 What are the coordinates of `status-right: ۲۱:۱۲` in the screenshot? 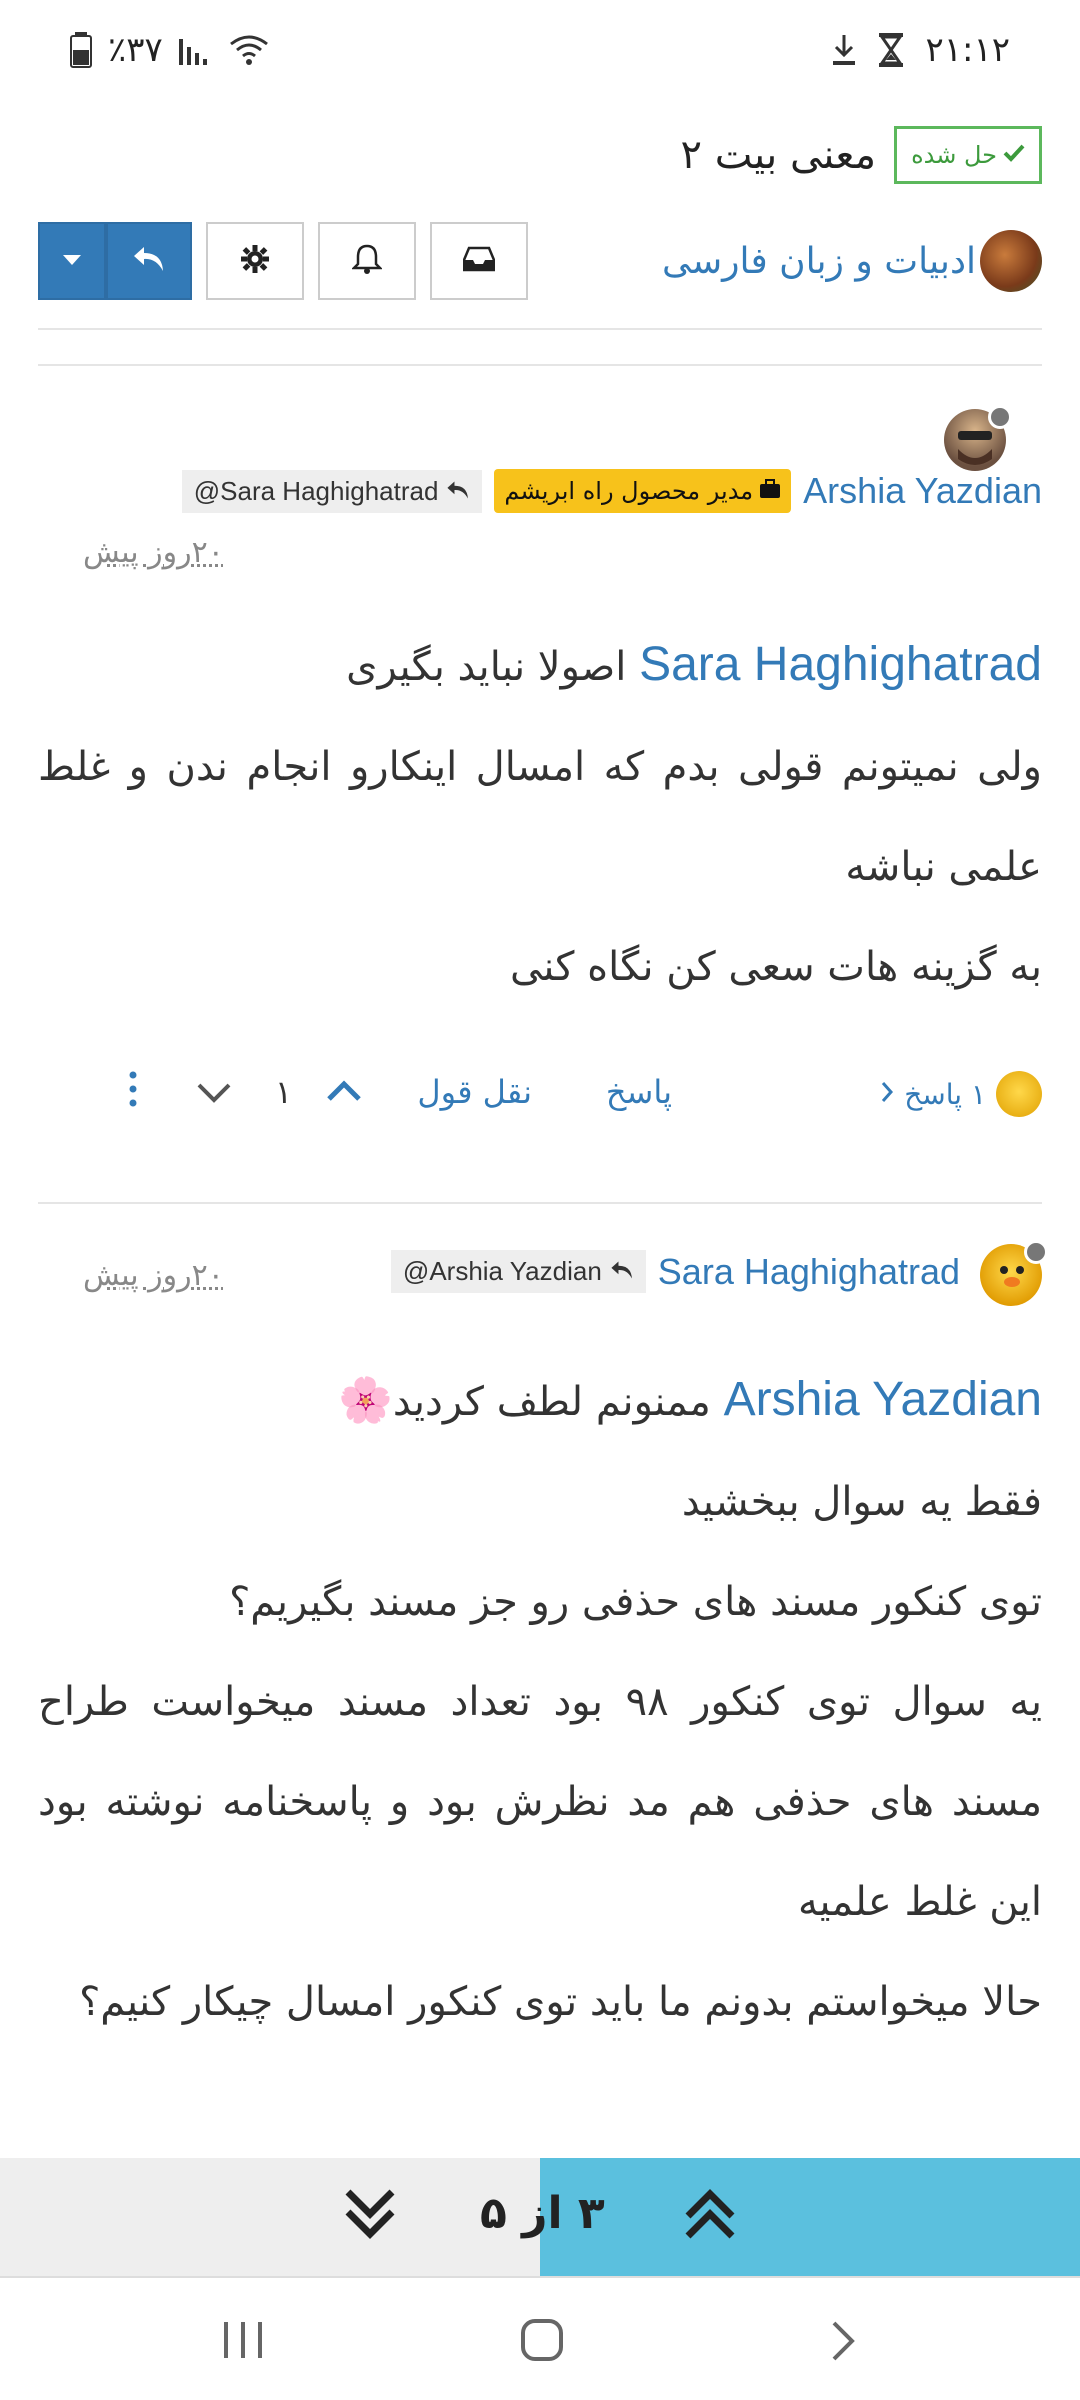 It's located at (920, 50).